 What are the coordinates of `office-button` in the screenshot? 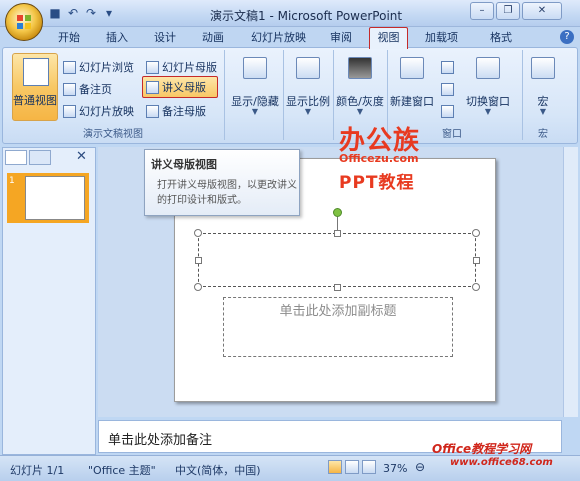 It's located at (24, 22).